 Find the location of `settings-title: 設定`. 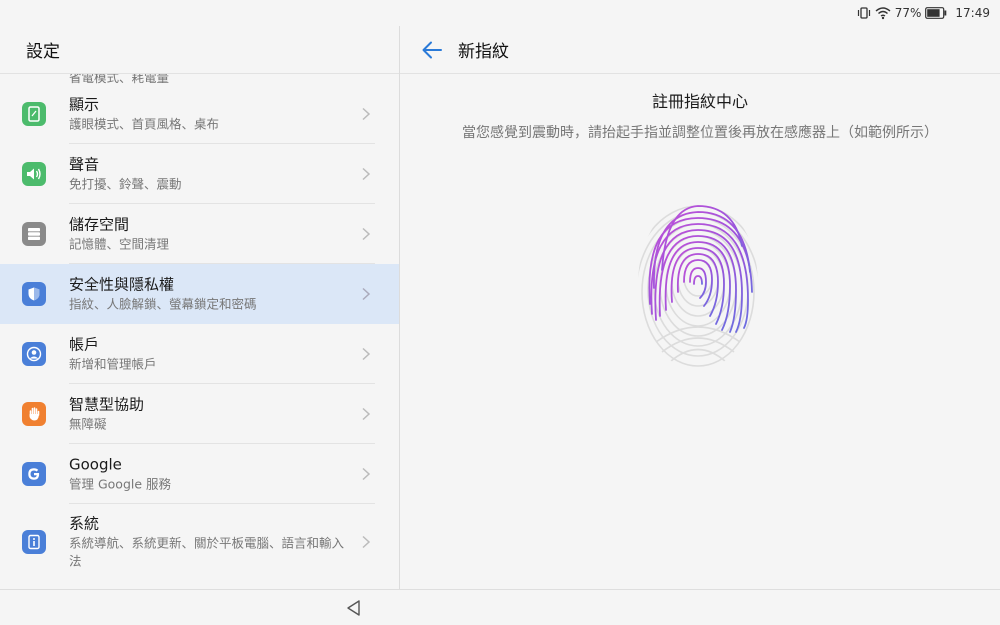

settings-title: 設定 is located at coordinates (199, 50).